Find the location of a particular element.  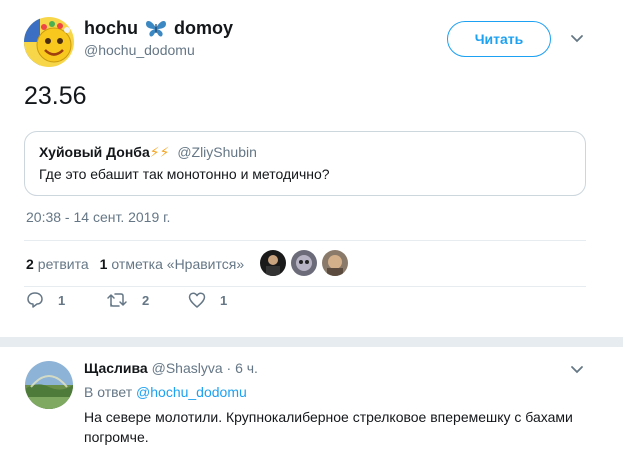

tweet-timestamp: 20:38 - 14 сент. 2019 г. is located at coordinates (98, 217).